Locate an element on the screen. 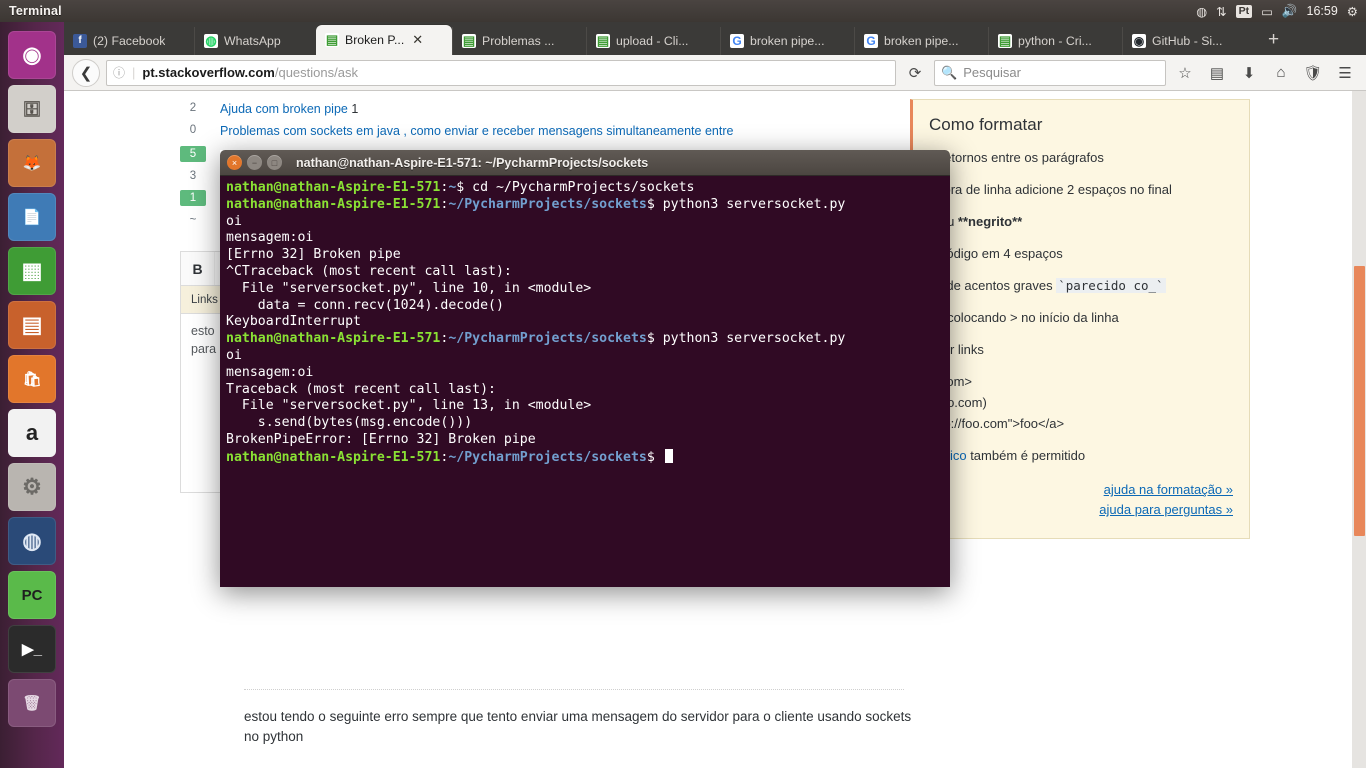 The height and width of the screenshot is (768, 1366). launcher-item-firefox: 🦊 is located at coordinates (32, 163).